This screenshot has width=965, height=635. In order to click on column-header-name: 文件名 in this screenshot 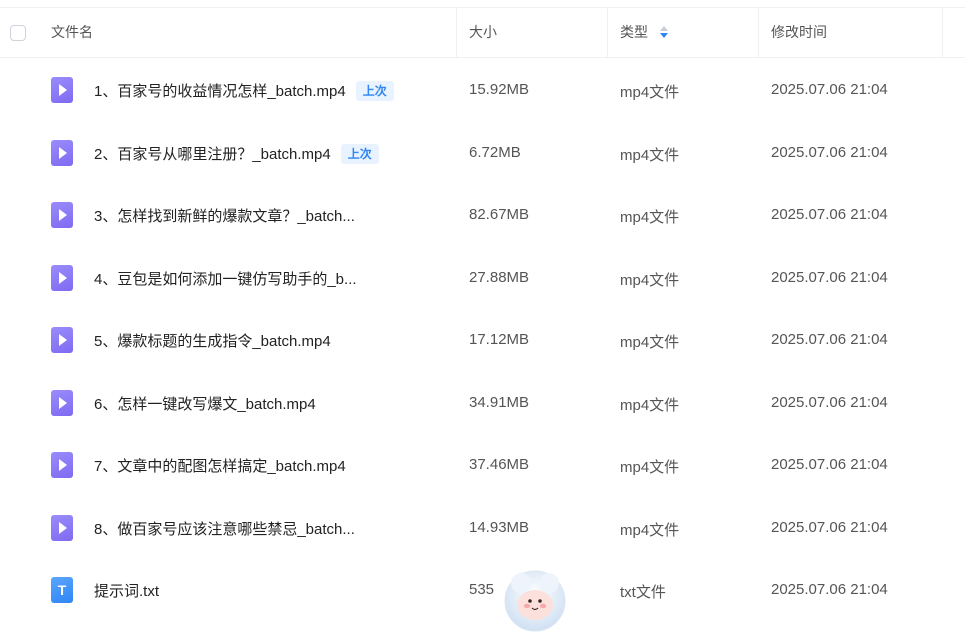, I will do `click(72, 32)`.